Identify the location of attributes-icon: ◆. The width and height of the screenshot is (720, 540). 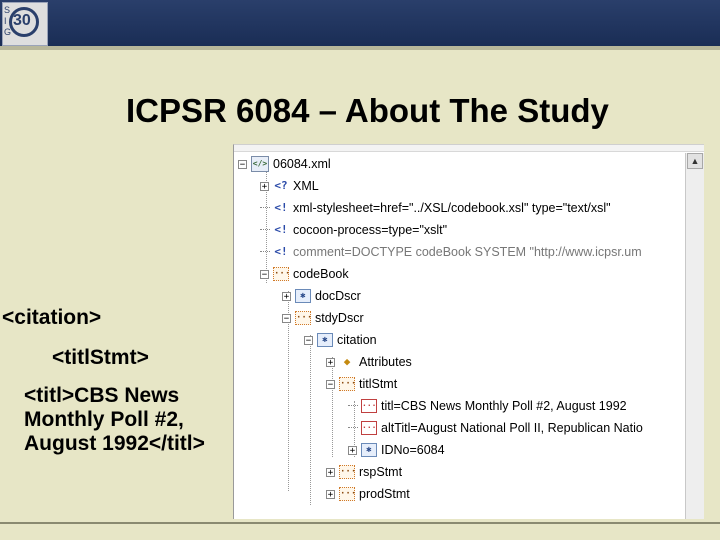
(347, 361).